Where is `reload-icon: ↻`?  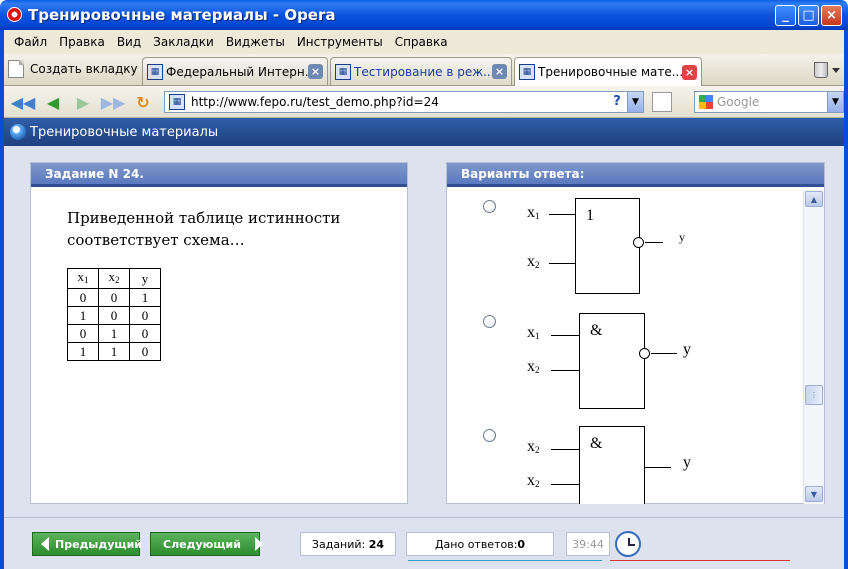
reload-icon: ↻ is located at coordinates (143, 102).